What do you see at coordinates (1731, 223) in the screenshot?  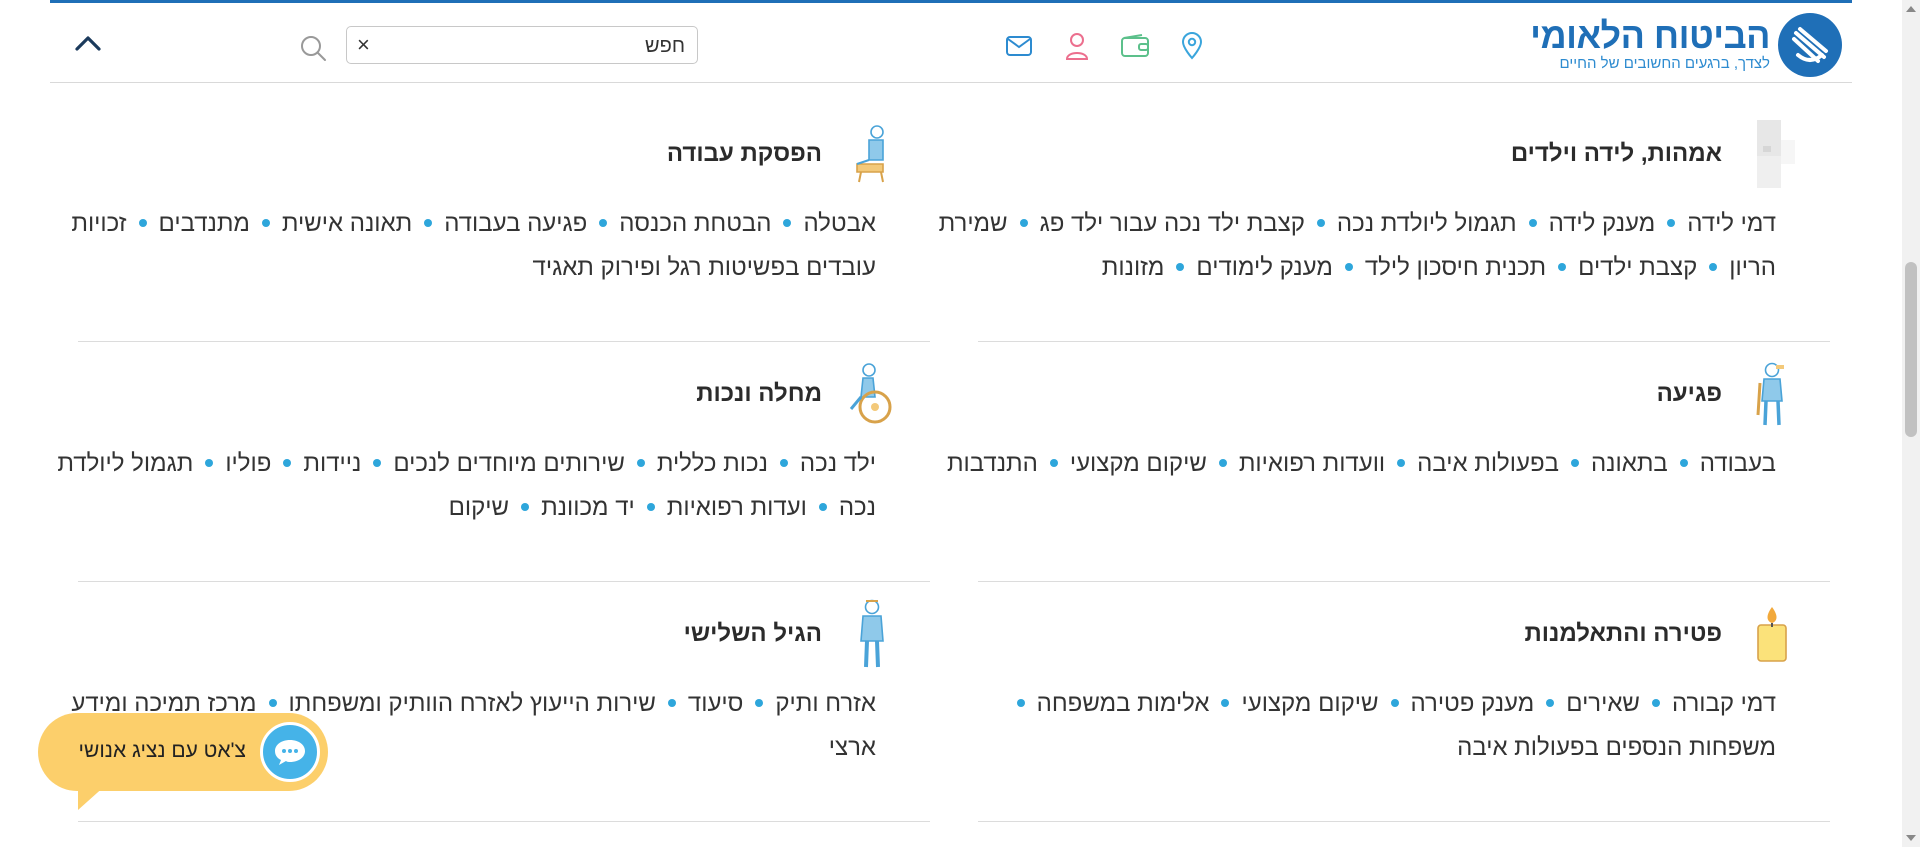 I see `category-link: דמי לידה` at bounding box center [1731, 223].